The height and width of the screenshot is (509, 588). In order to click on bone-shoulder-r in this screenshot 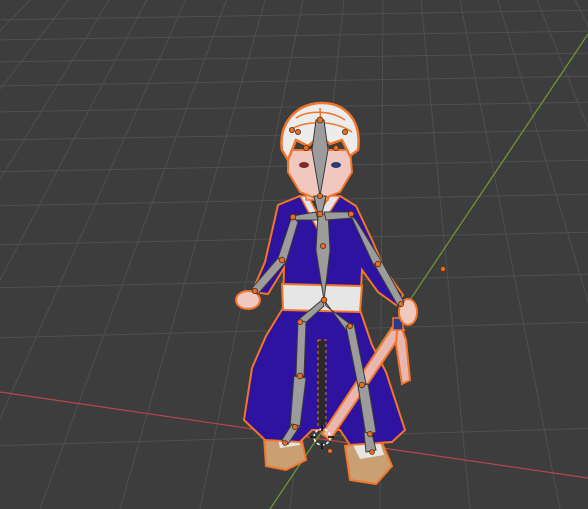, I will do `click(338, 216)`.